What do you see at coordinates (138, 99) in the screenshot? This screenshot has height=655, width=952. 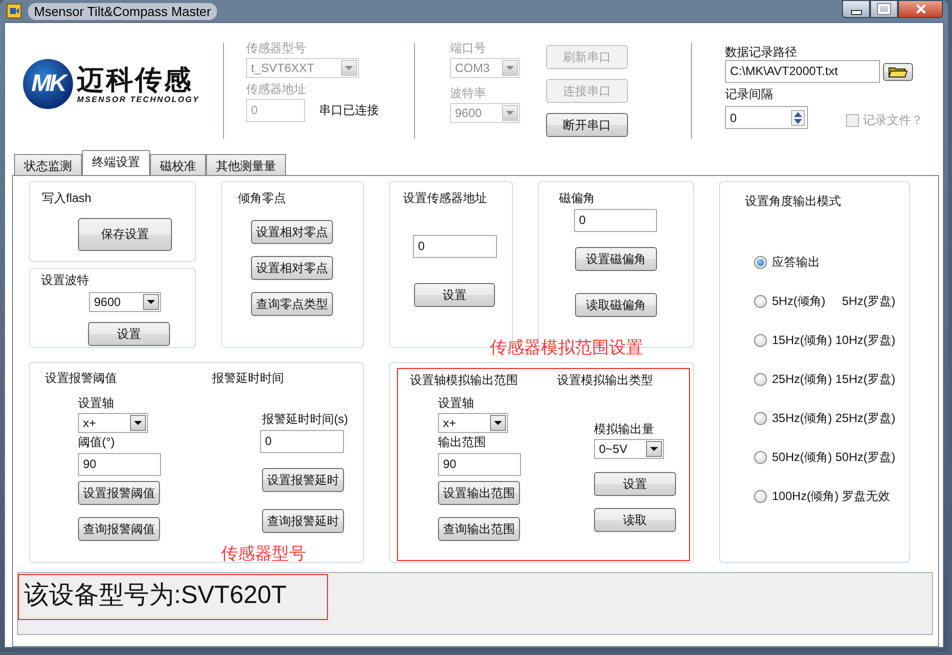 I see `logo-tagline: MSENSOR TECHNOLOGY` at bounding box center [138, 99].